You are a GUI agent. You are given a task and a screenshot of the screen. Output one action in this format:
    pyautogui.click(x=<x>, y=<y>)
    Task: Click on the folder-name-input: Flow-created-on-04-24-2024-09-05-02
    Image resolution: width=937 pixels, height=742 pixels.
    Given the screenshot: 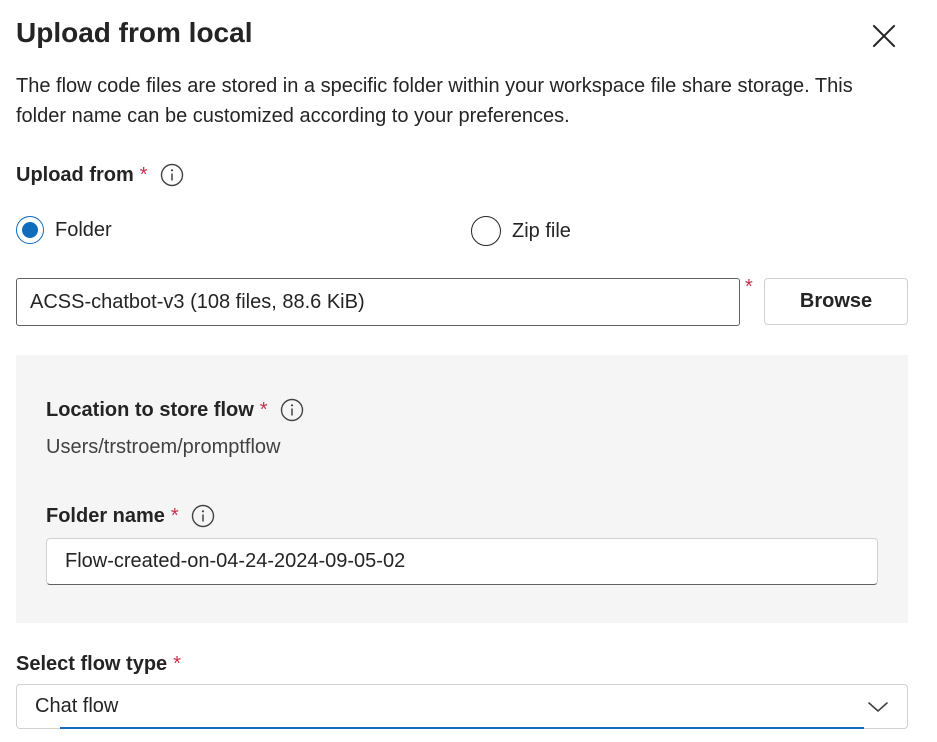 What is the action you would take?
    pyautogui.click(x=462, y=561)
    